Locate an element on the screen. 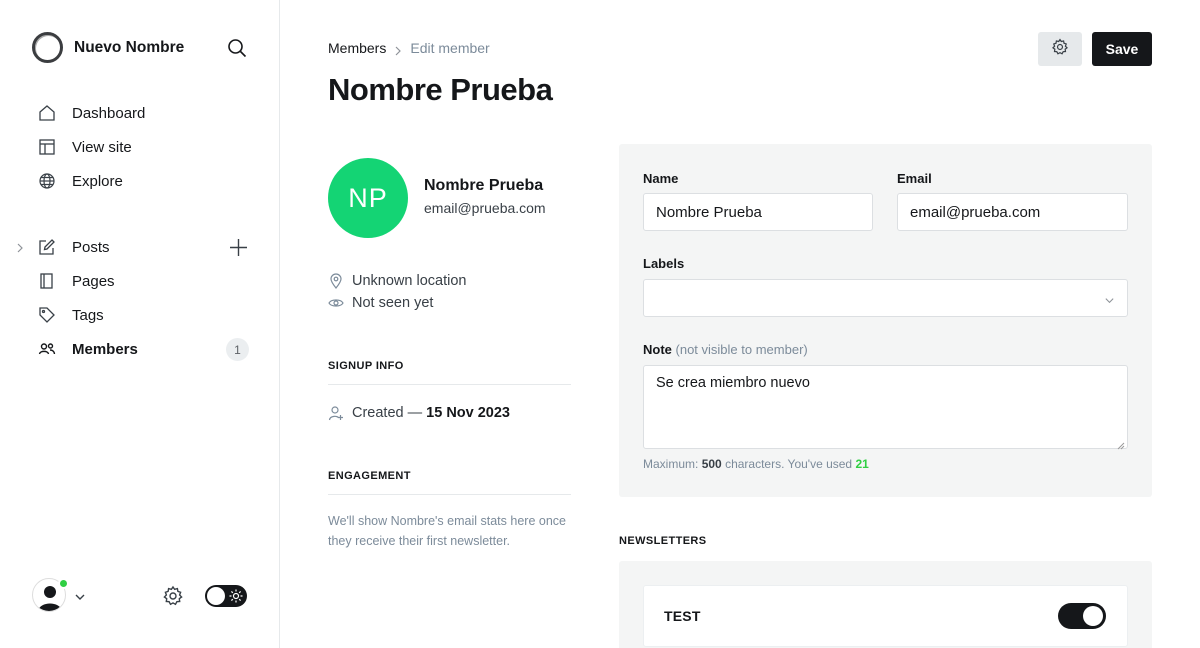 This screenshot has width=1200, height=648. sidebar-item-label: Pages is located at coordinates (93, 281).